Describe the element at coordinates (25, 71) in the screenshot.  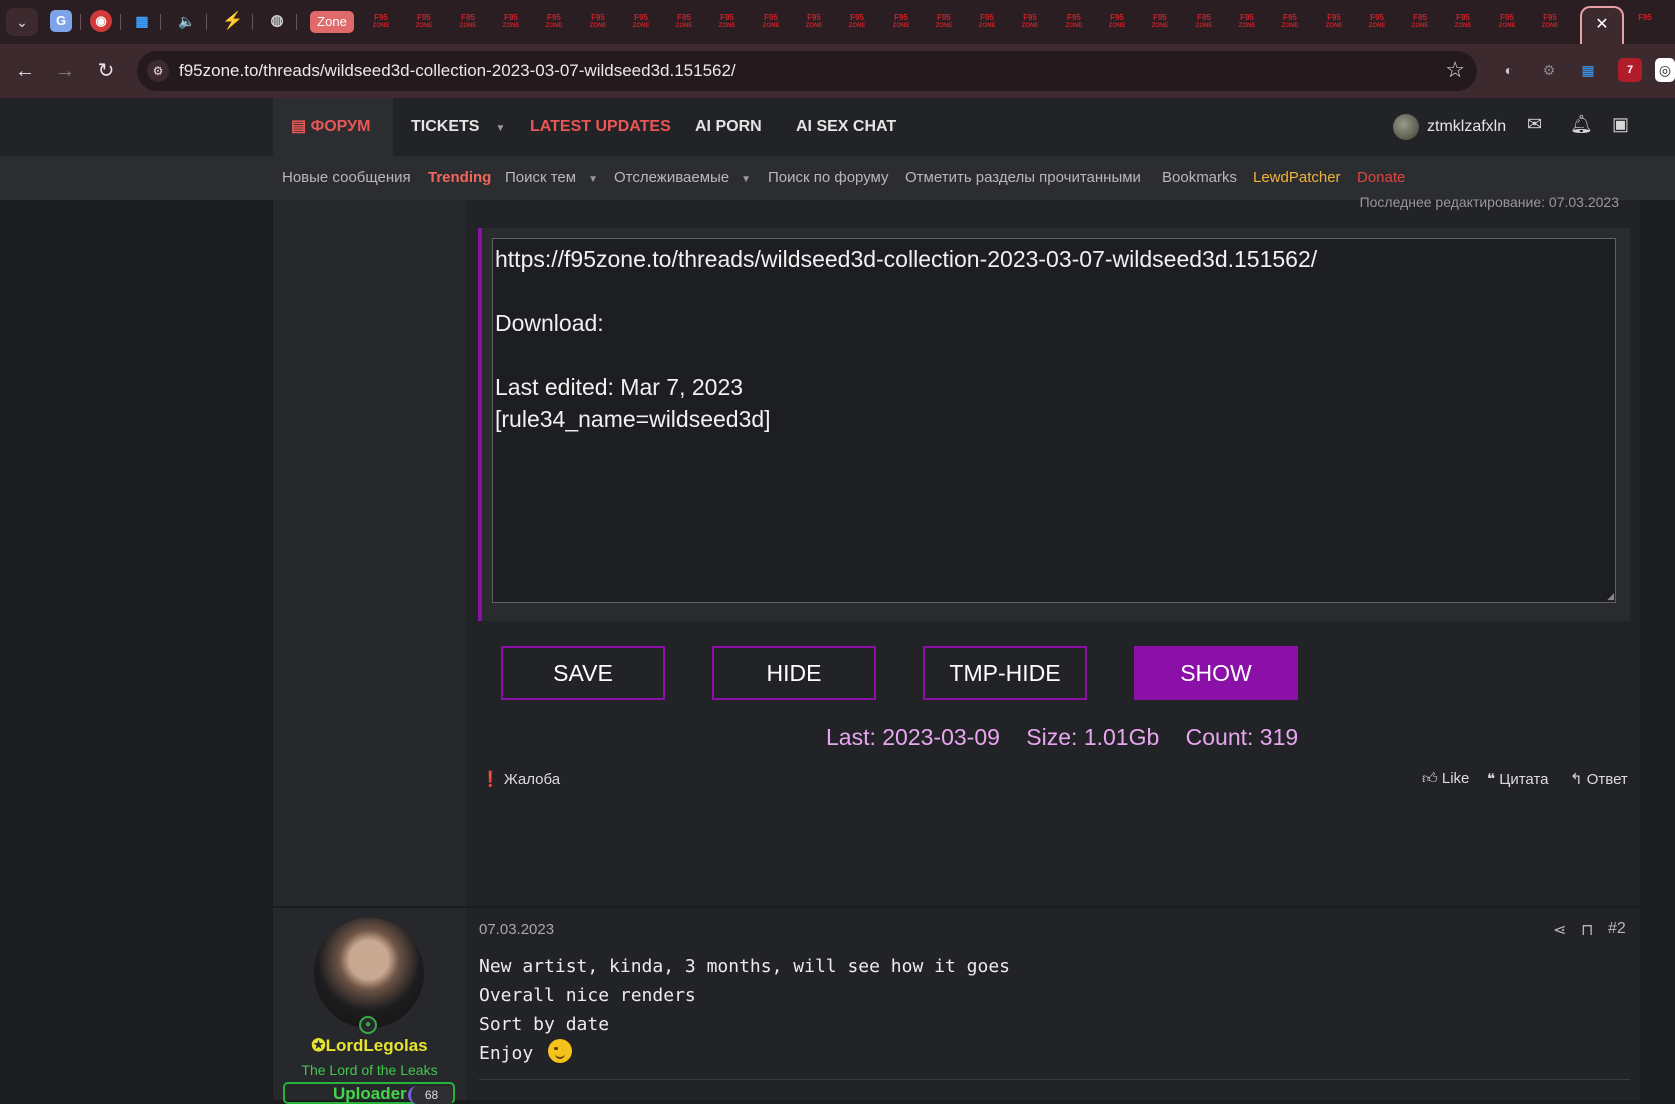
I see `back-arrow-icon: ←` at that location.